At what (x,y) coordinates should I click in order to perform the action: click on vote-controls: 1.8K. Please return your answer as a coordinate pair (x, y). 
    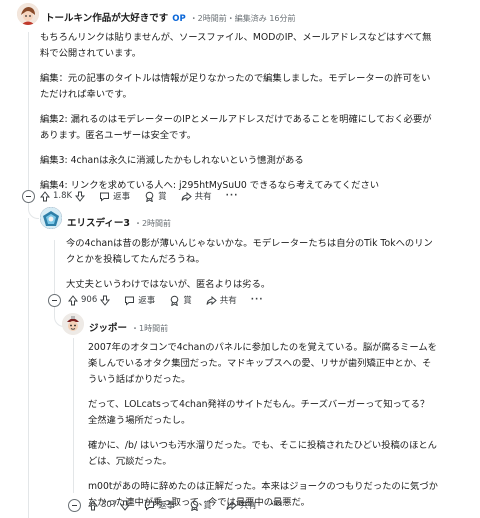
    Looking at the image, I should click on (63, 196).